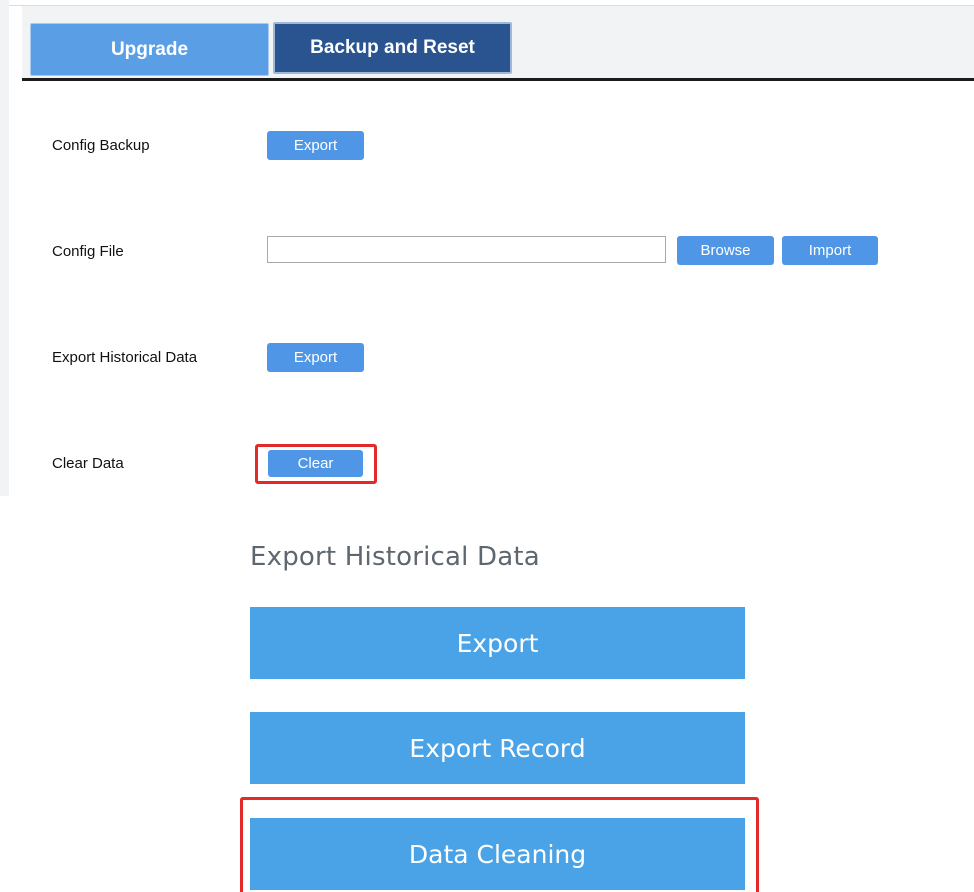 The width and height of the screenshot is (974, 892). I want to click on config-file-label: Config File, so click(88, 251).